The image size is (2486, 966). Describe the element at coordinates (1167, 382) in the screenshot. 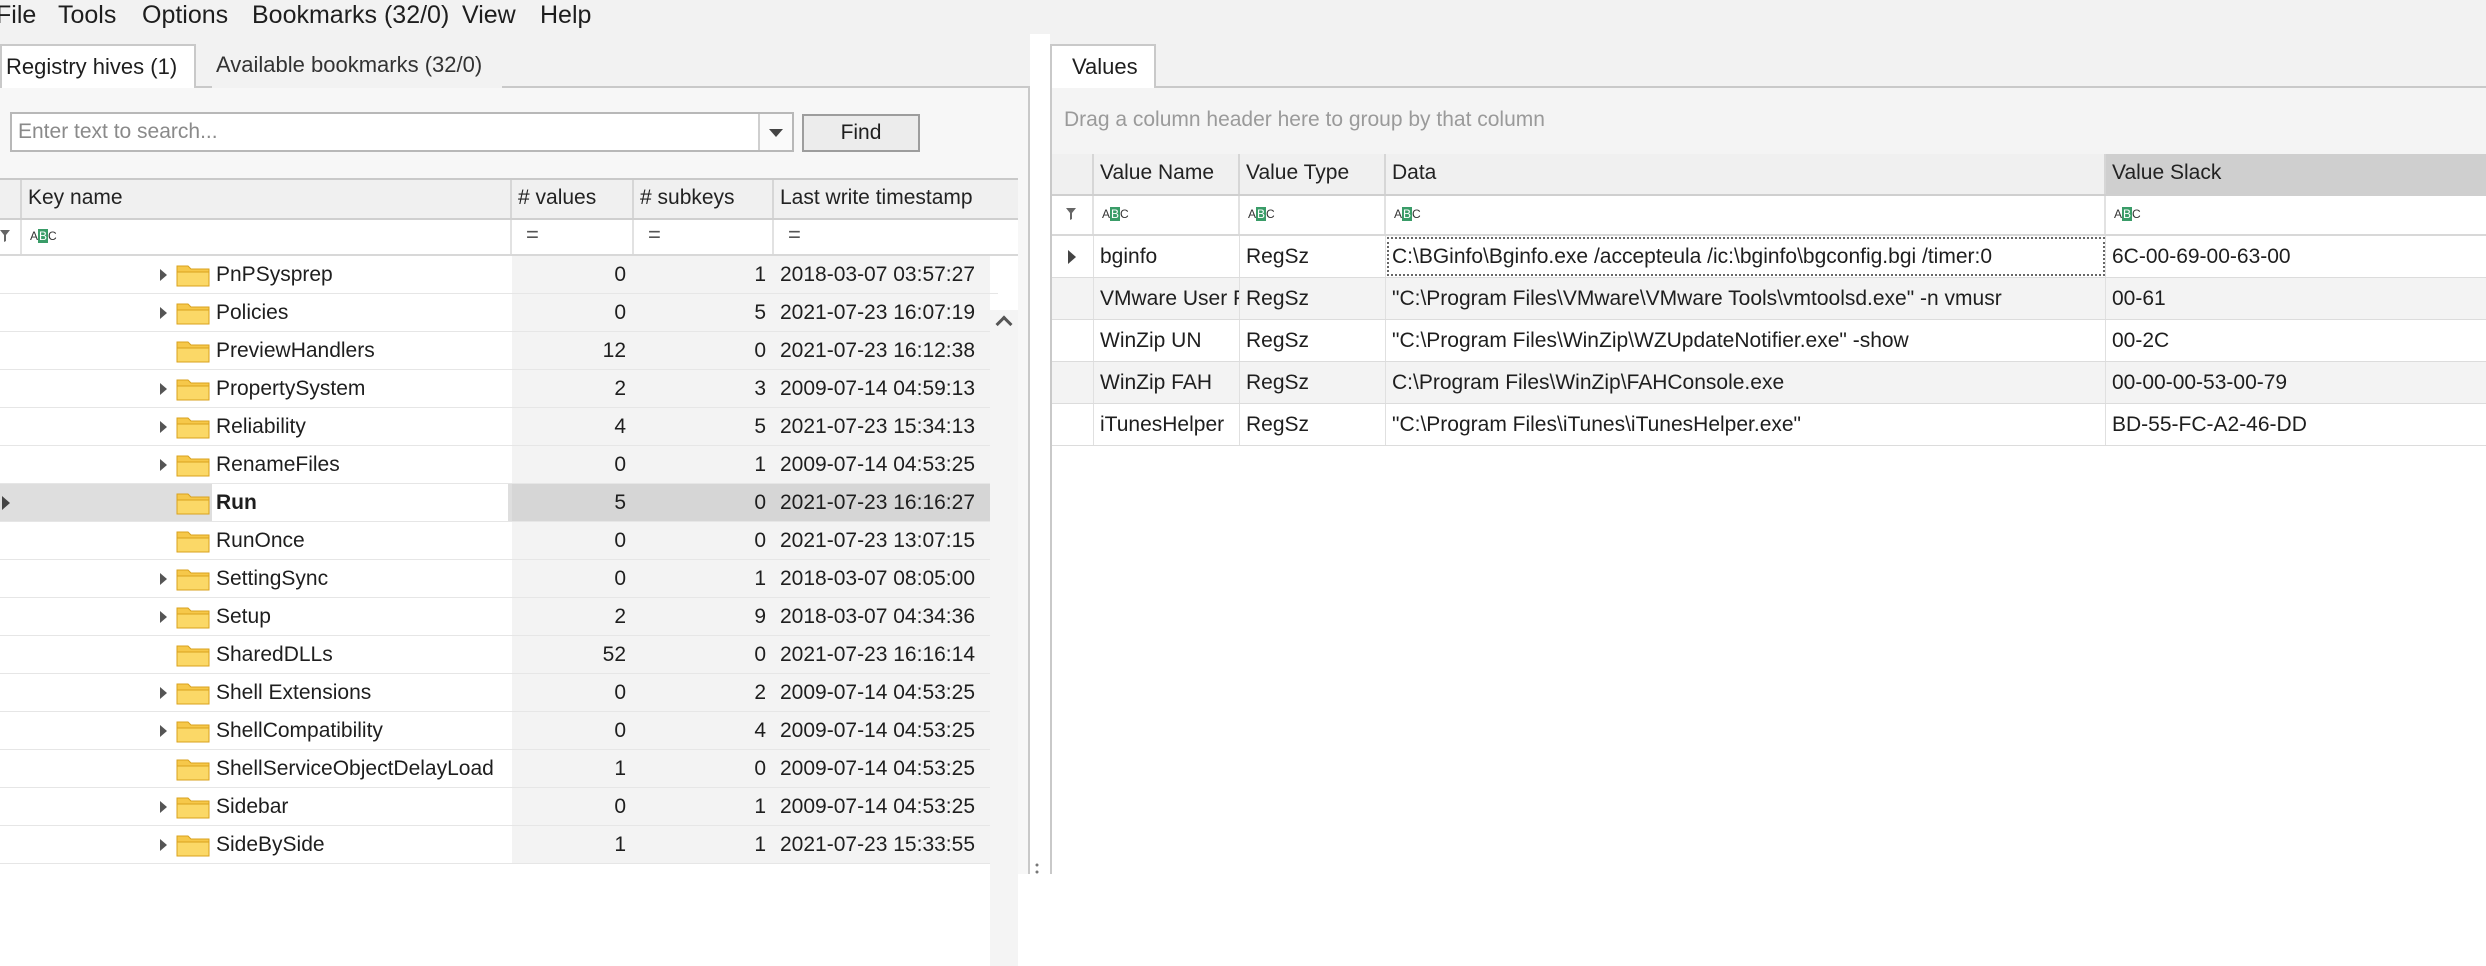

I see `value-name-cell: WinZip FAH` at that location.